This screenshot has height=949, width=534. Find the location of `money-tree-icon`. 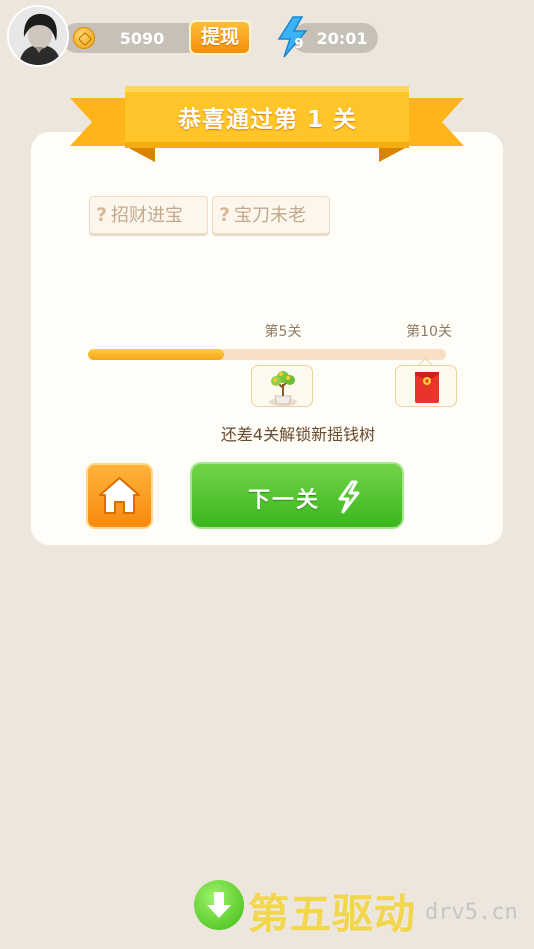

money-tree-icon is located at coordinates (283, 388).